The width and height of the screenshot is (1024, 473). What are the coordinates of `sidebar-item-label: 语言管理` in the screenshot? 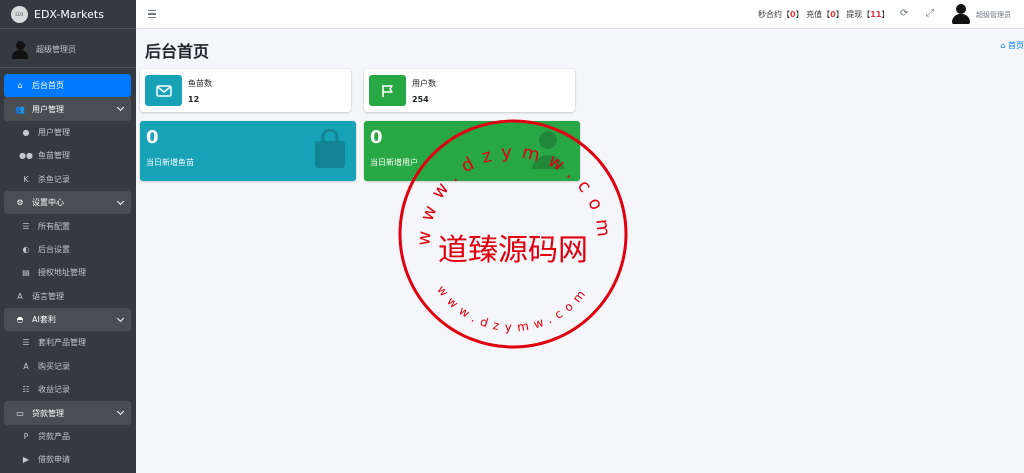 It's located at (48, 296).